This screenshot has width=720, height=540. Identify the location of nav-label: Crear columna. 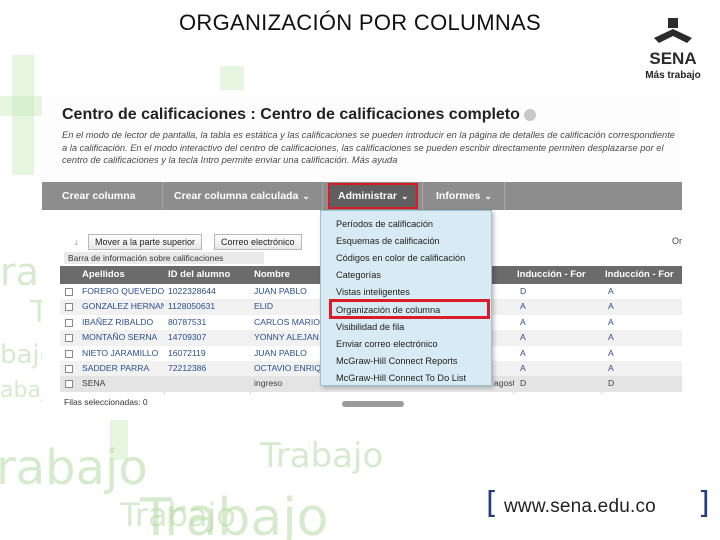
(99, 196).